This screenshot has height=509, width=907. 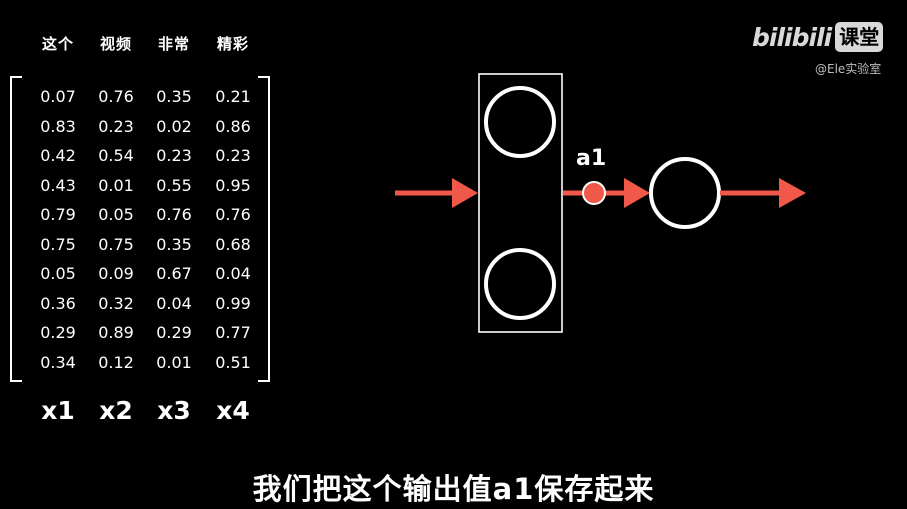 What do you see at coordinates (591, 158) in the screenshot?
I see `activation-a1-label: a1` at bounding box center [591, 158].